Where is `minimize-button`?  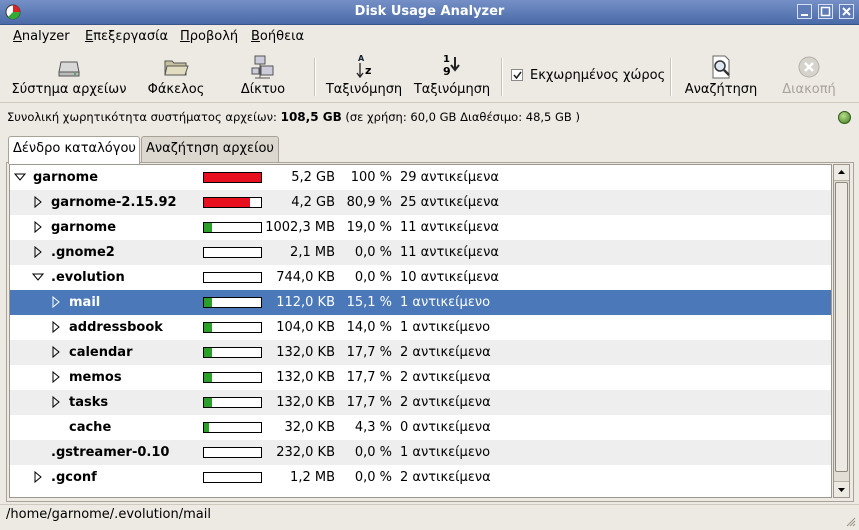 minimize-button is located at coordinates (804, 11).